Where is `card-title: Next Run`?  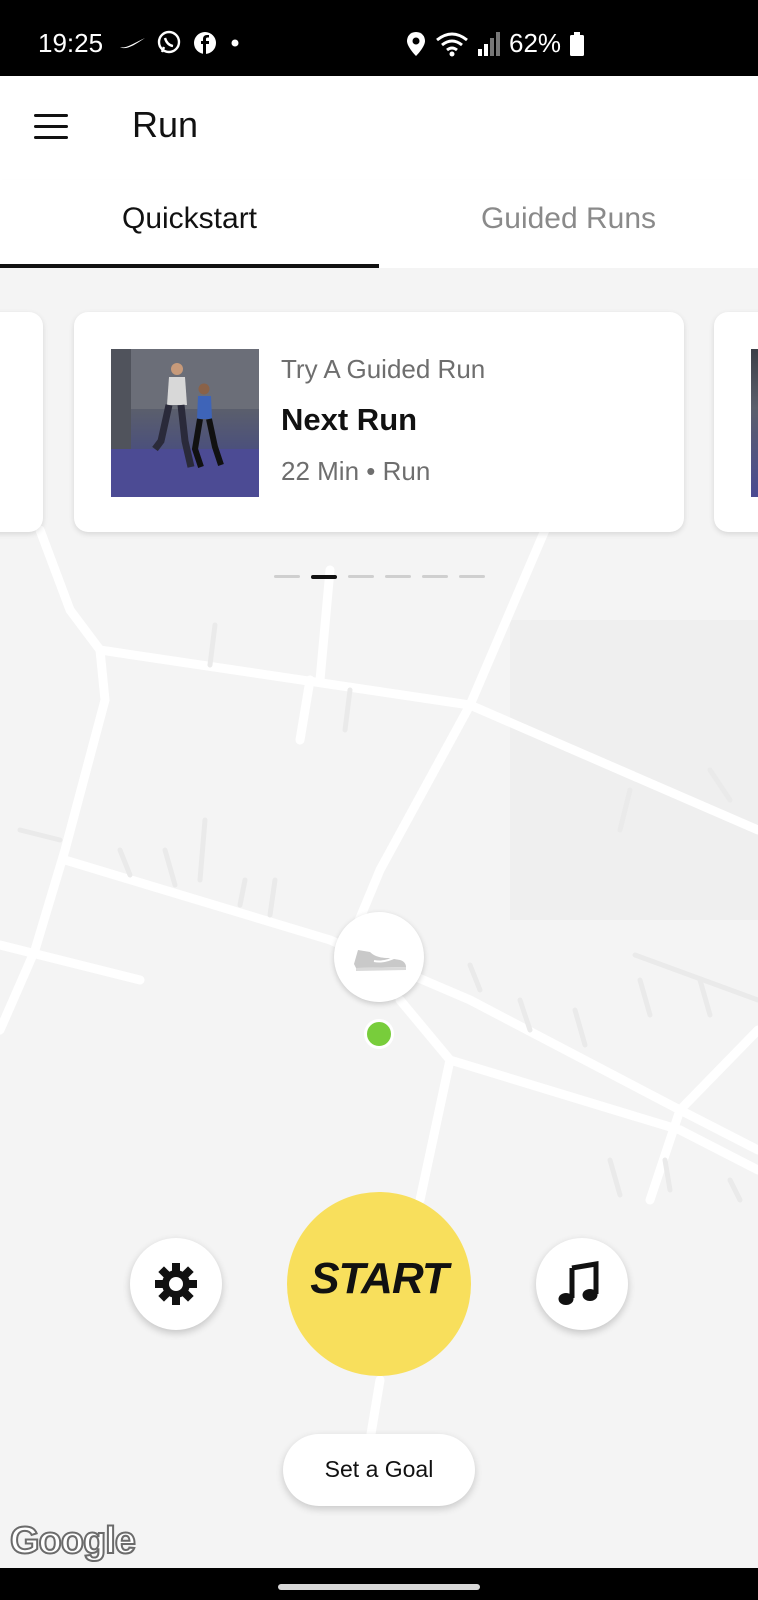
card-title: Next Run is located at coordinates (349, 419).